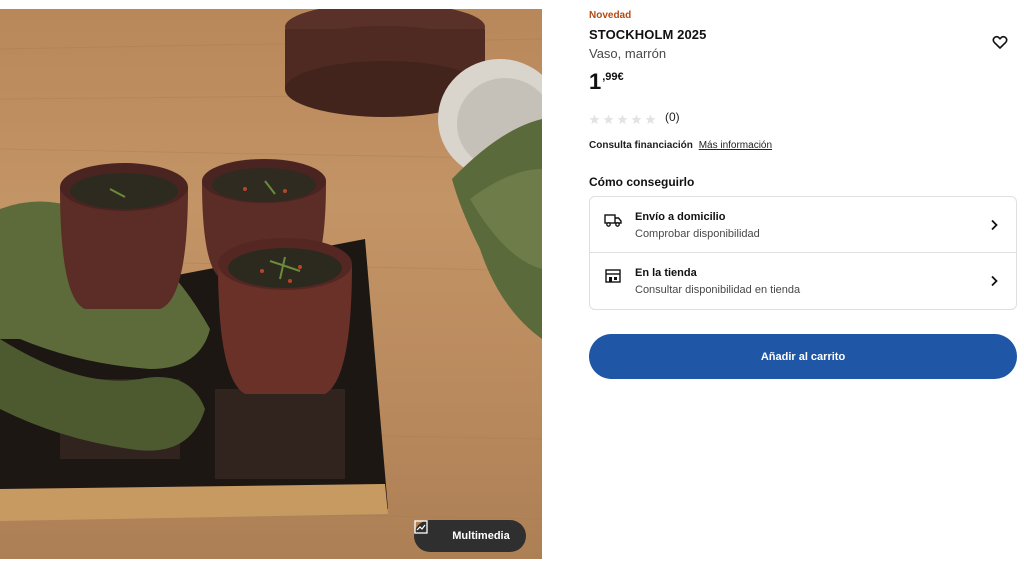 The image size is (1024, 576). I want to click on product-description: Vaso, marrón, so click(628, 53).